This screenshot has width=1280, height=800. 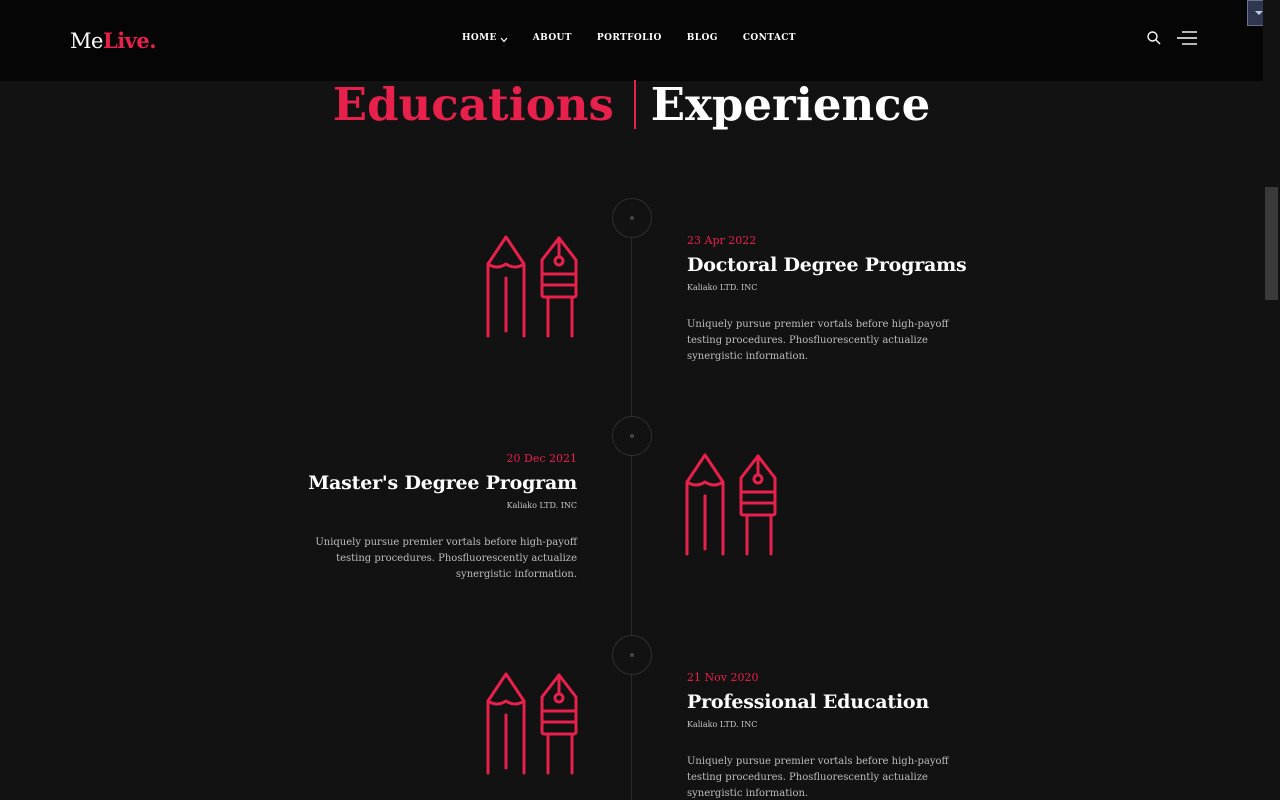 I want to click on entry-date: 20 Dec 2021, so click(x=541, y=458).